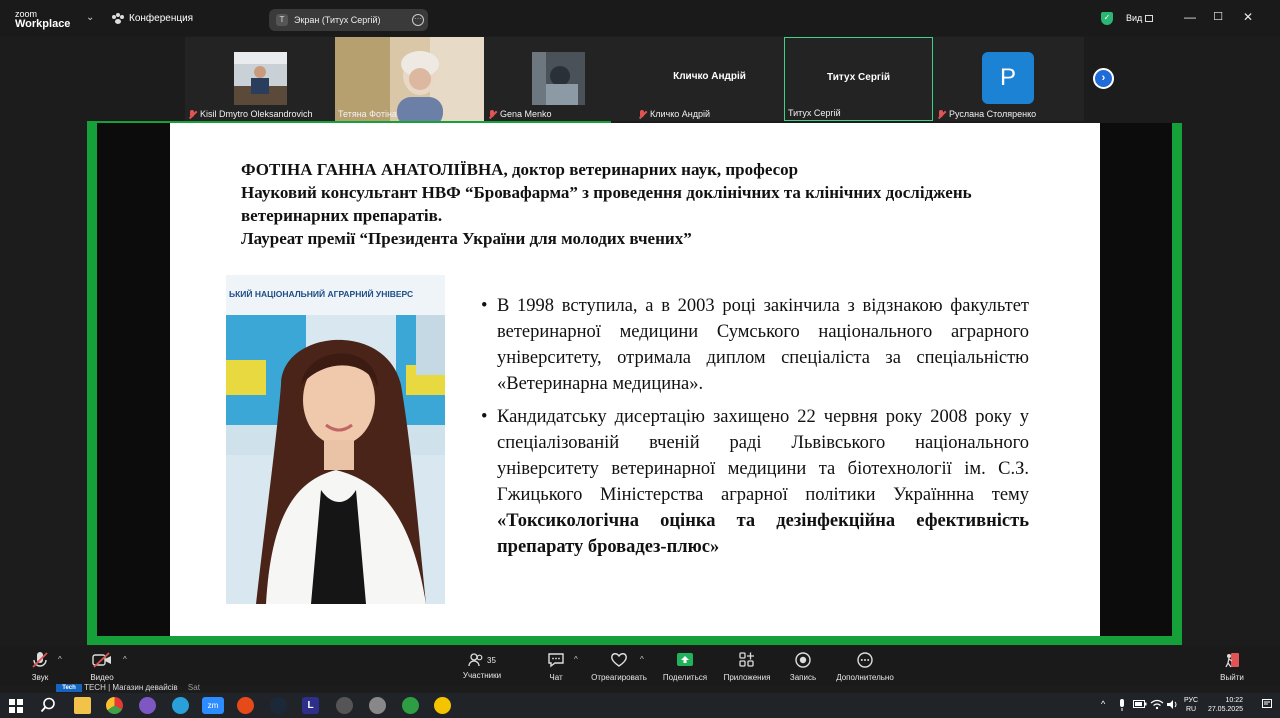 The height and width of the screenshot is (718, 1280). Describe the element at coordinates (410, 705) in the screenshot. I see `torrent-icon` at that location.